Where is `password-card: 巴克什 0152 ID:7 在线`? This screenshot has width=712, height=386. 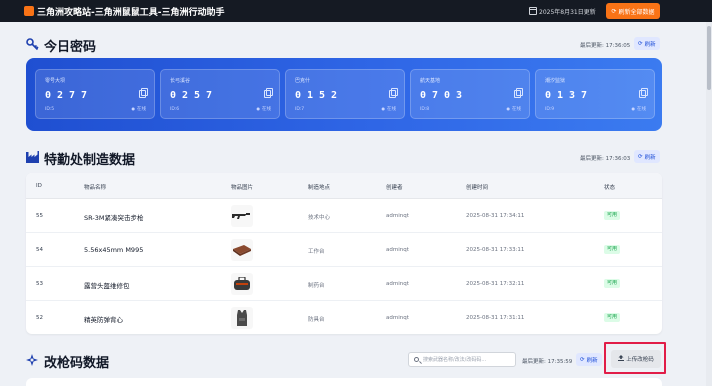 password-card: 巴克什 0152 ID:7 在线 is located at coordinates (345, 94).